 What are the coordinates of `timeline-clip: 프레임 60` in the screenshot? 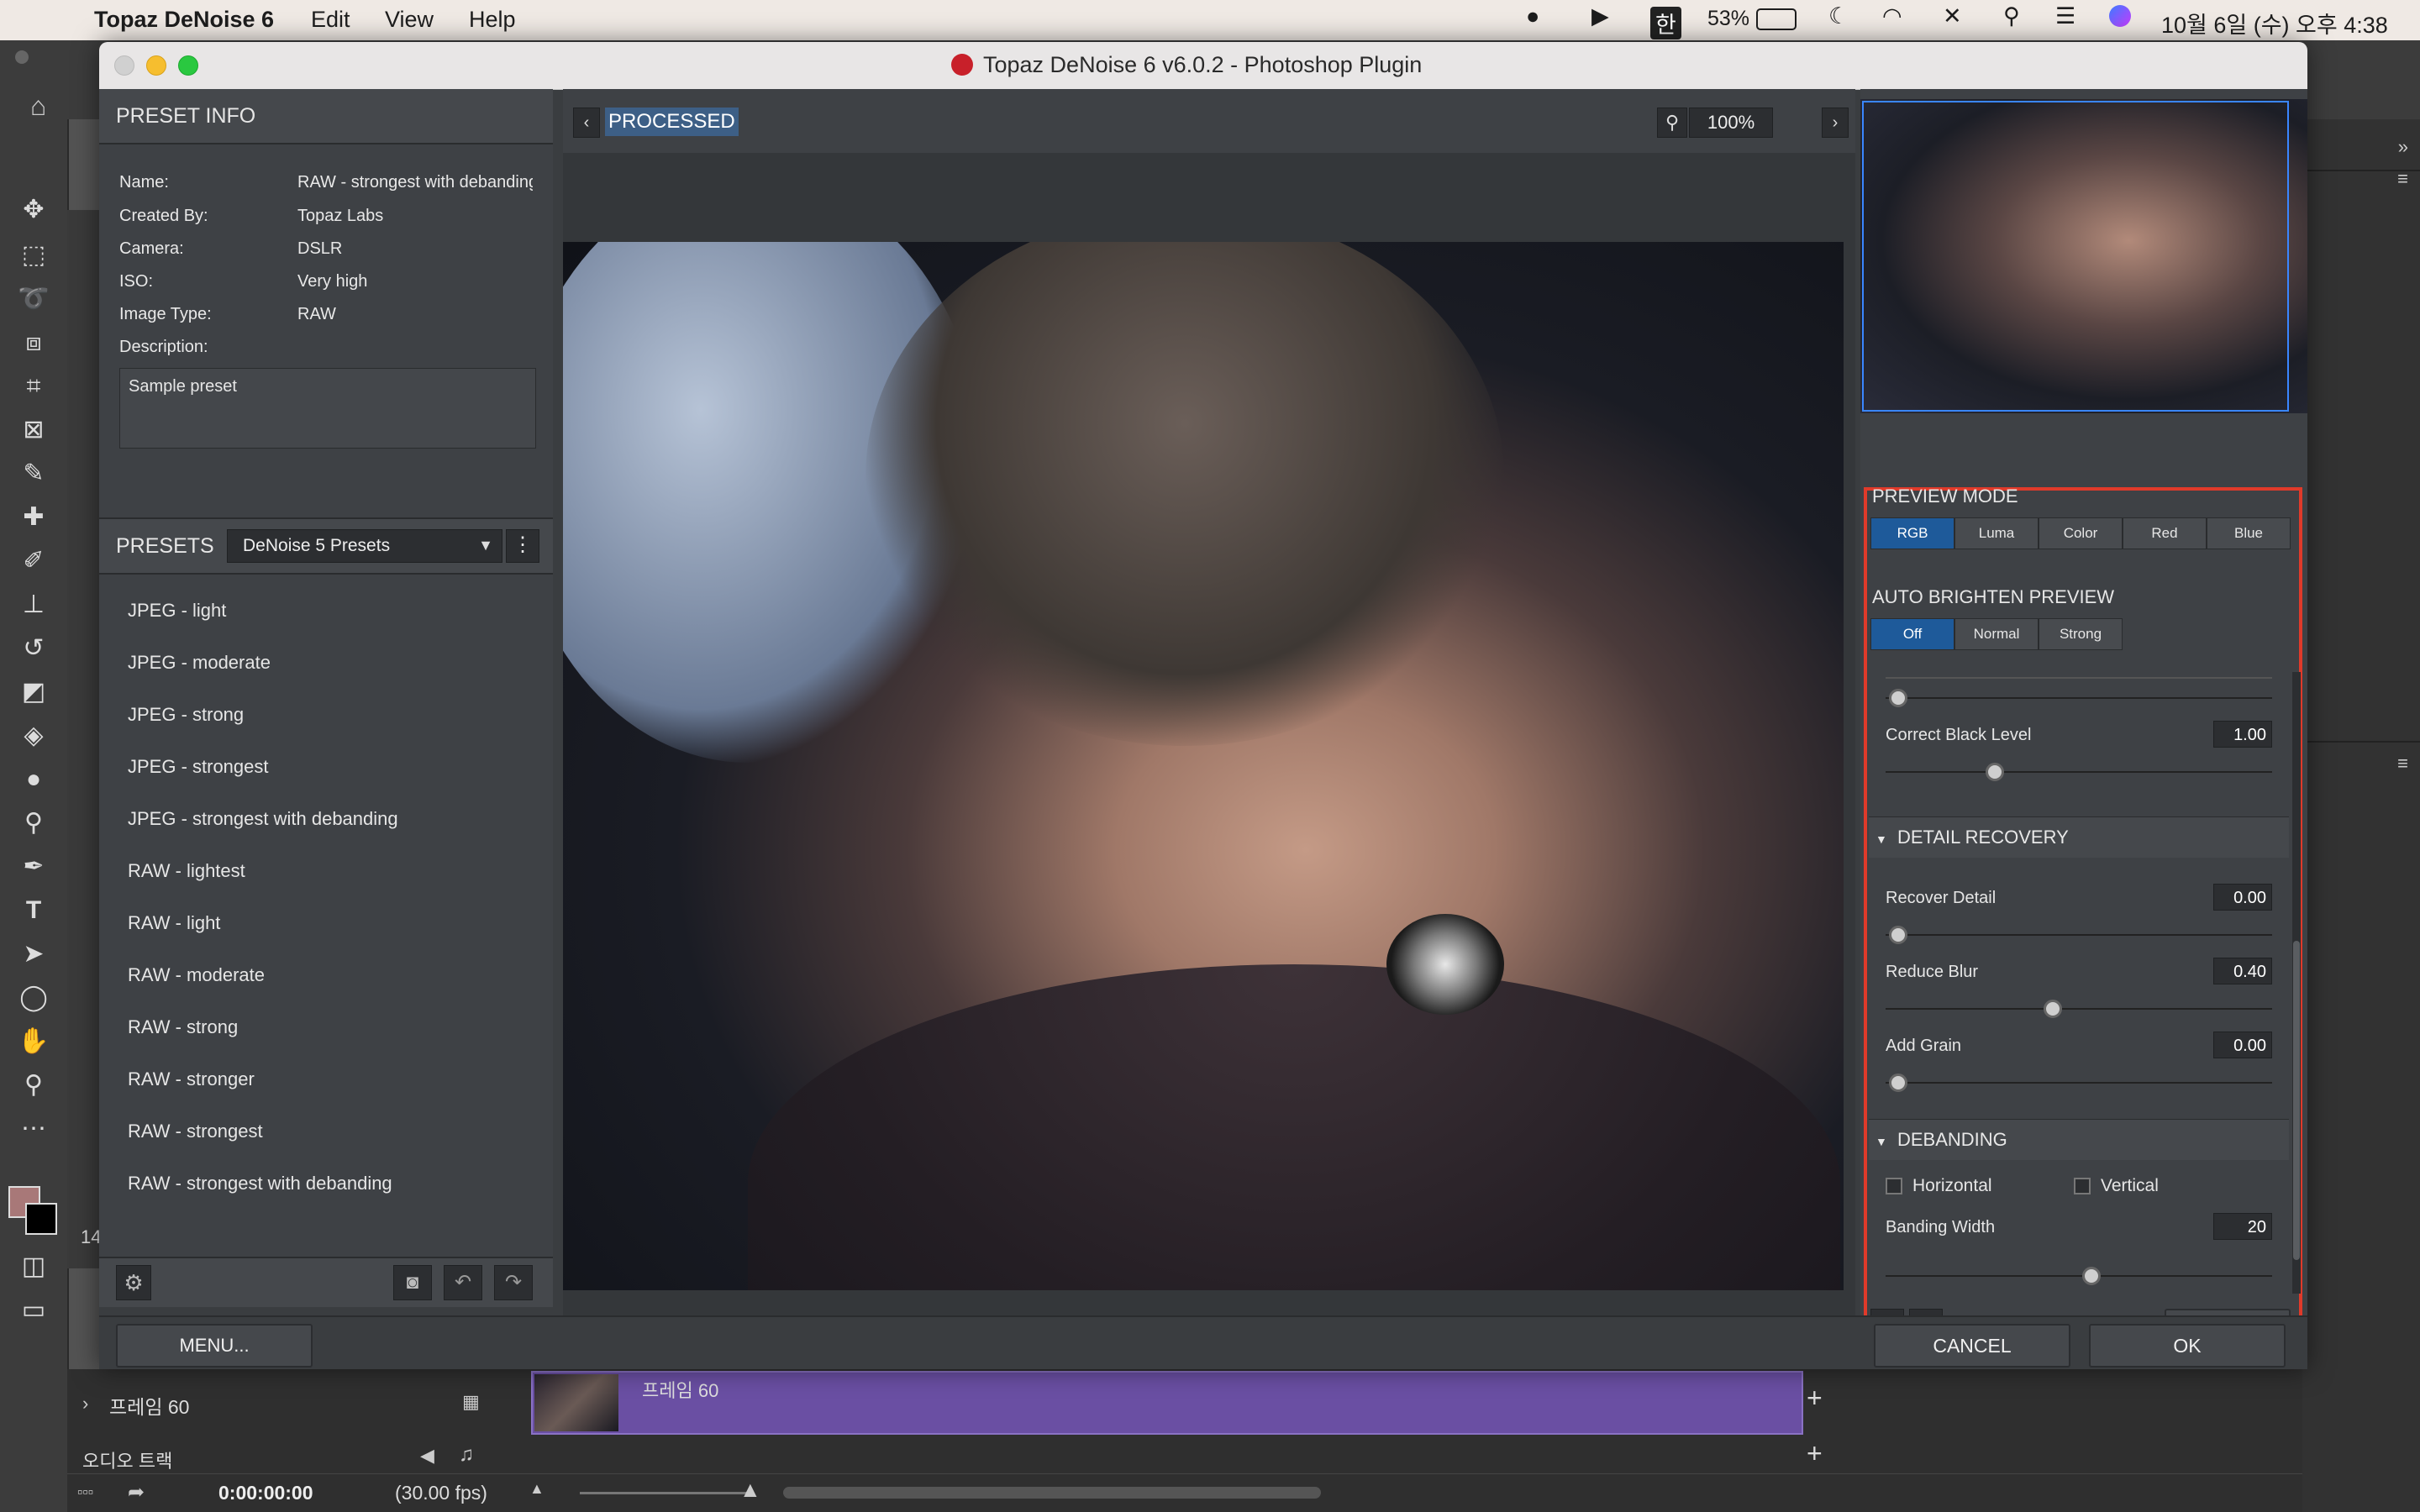 It's located at (1167, 1403).